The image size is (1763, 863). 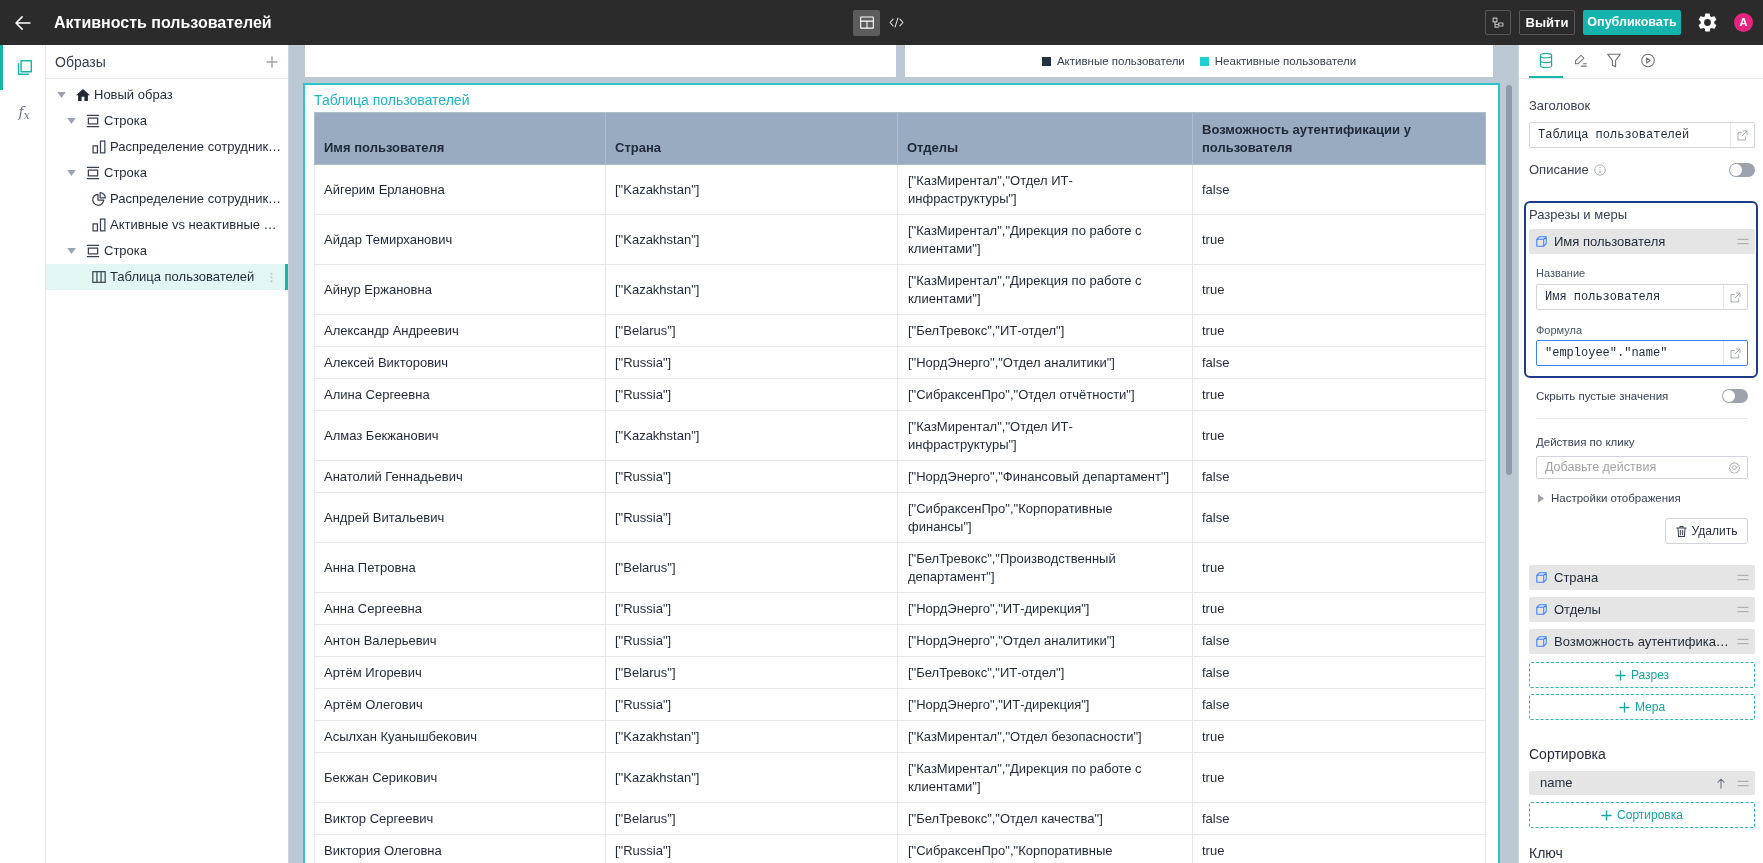 I want to click on table-cell: ["КазМирентал","Отдел ИТ-инфраструктуры"], so click(x=1045, y=435).